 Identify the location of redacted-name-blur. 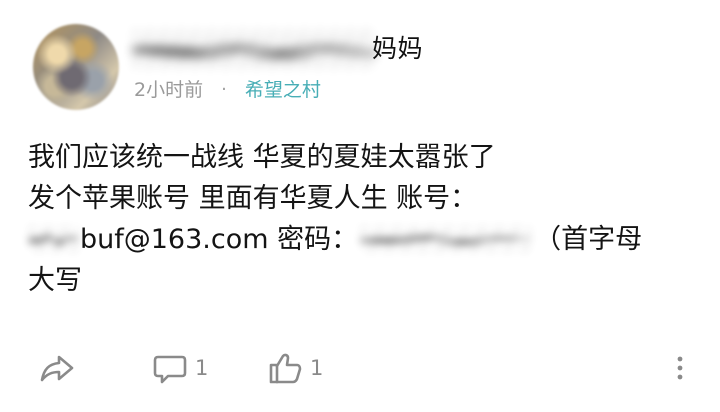
(254, 49).